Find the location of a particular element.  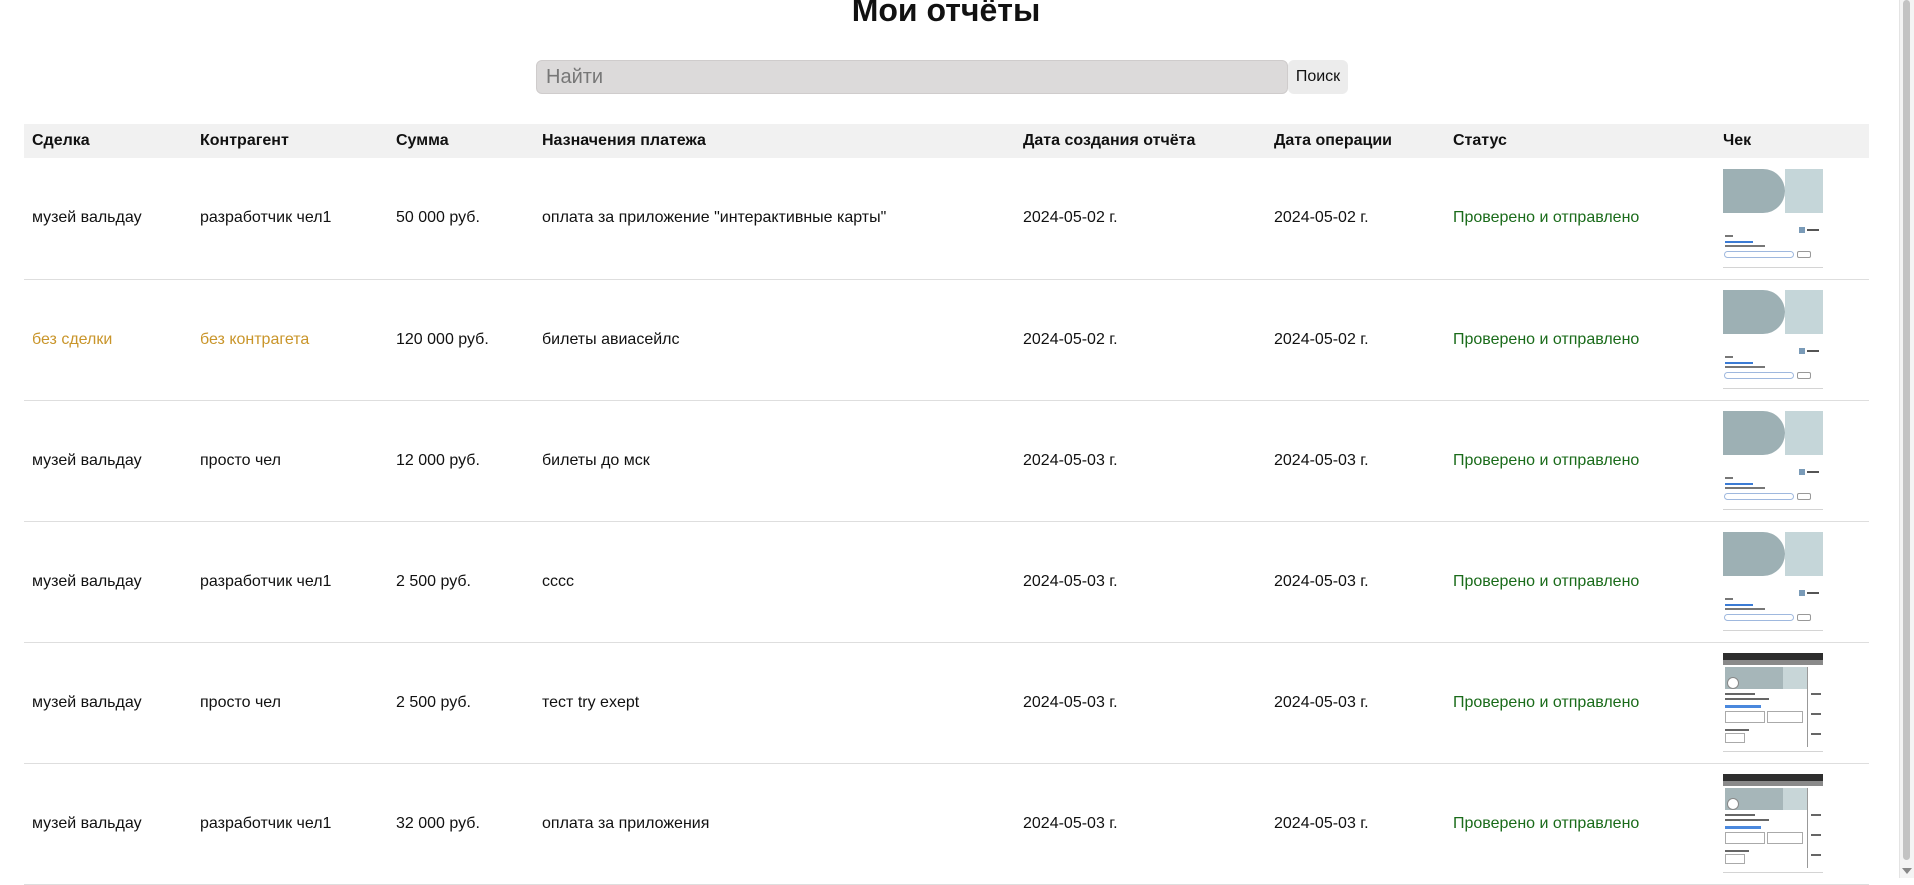

col-header-status: Статус is located at coordinates (1480, 140).